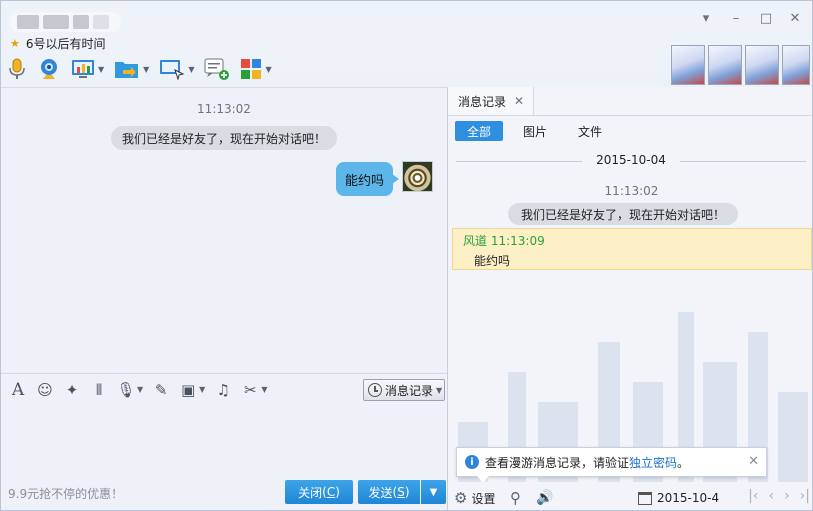  I want to click on star-icon: ★, so click(15, 43).